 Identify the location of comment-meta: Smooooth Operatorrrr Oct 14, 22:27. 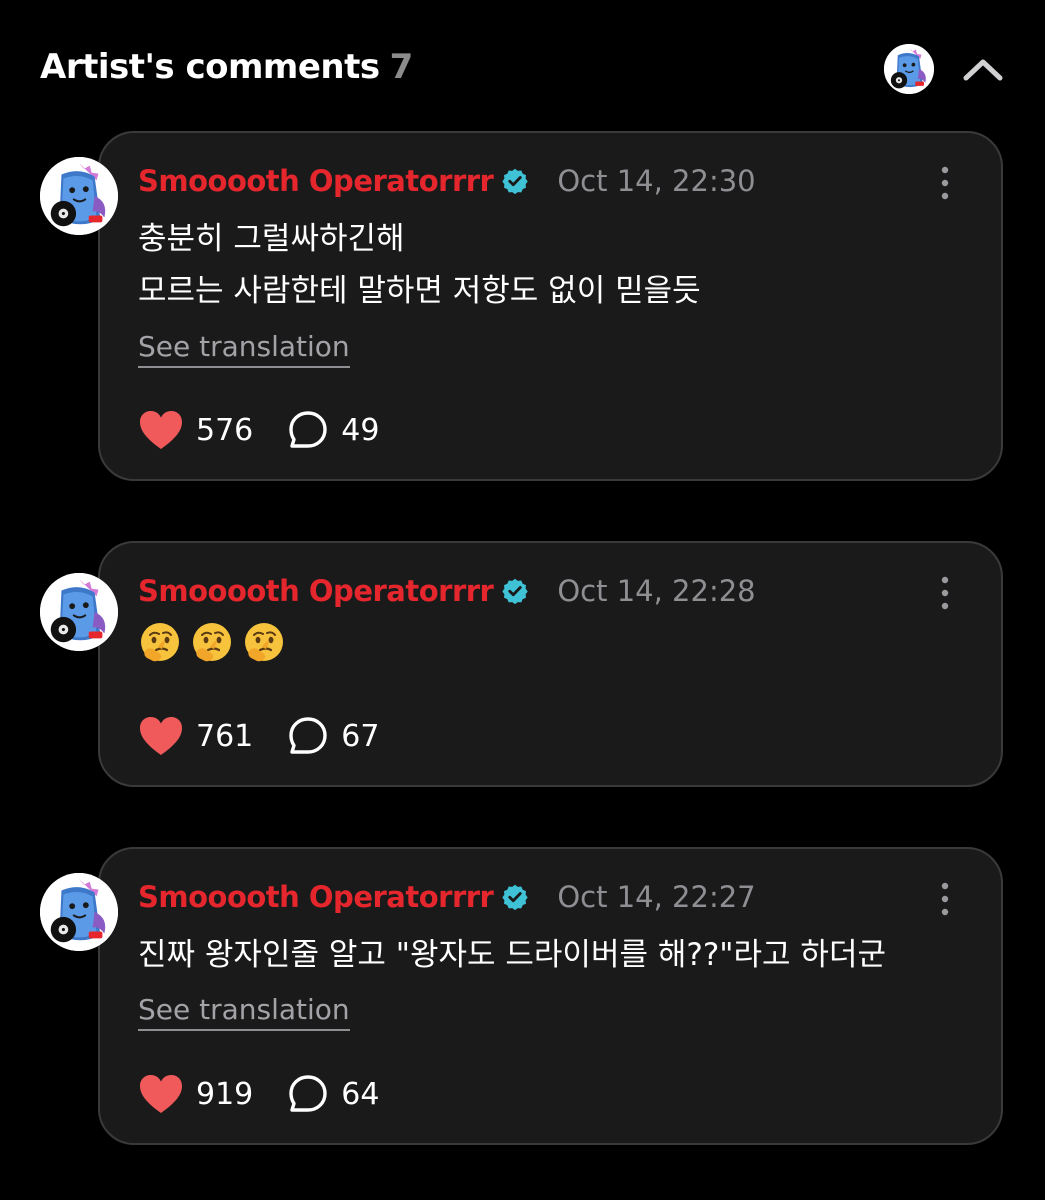
(447, 897).